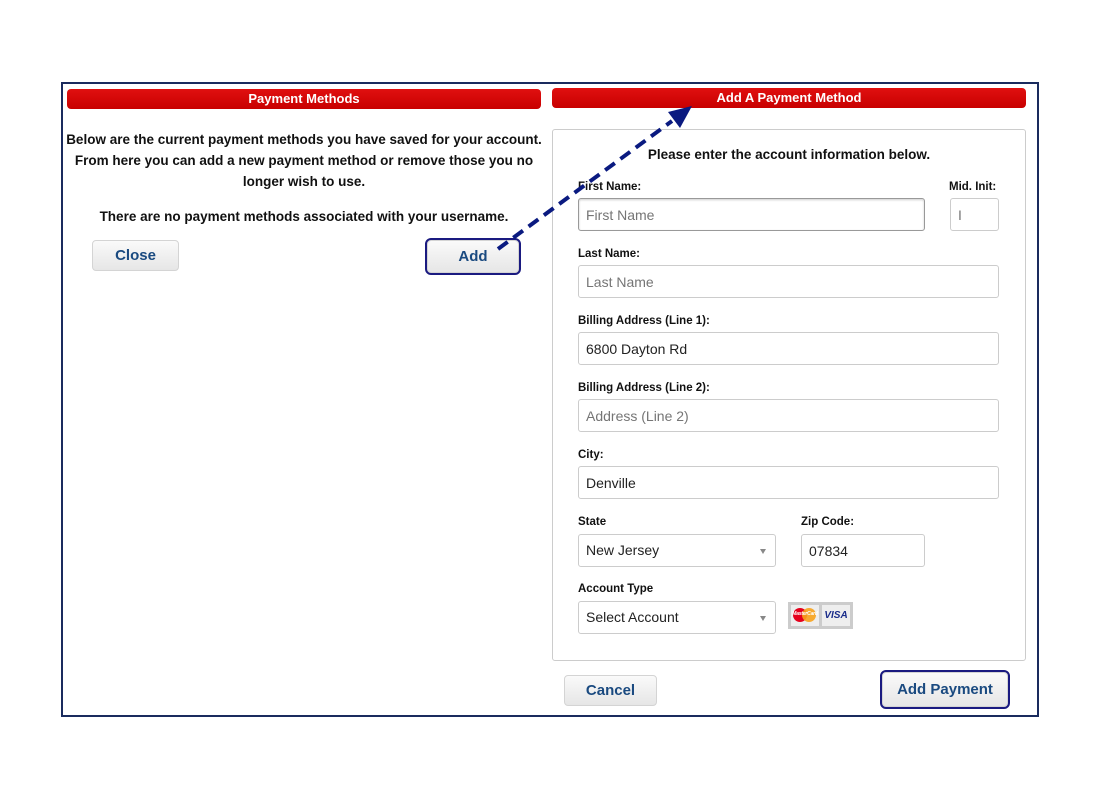 The height and width of the screenshot is (800, 1100). I want to click on arrow-line, so click(585, 185).